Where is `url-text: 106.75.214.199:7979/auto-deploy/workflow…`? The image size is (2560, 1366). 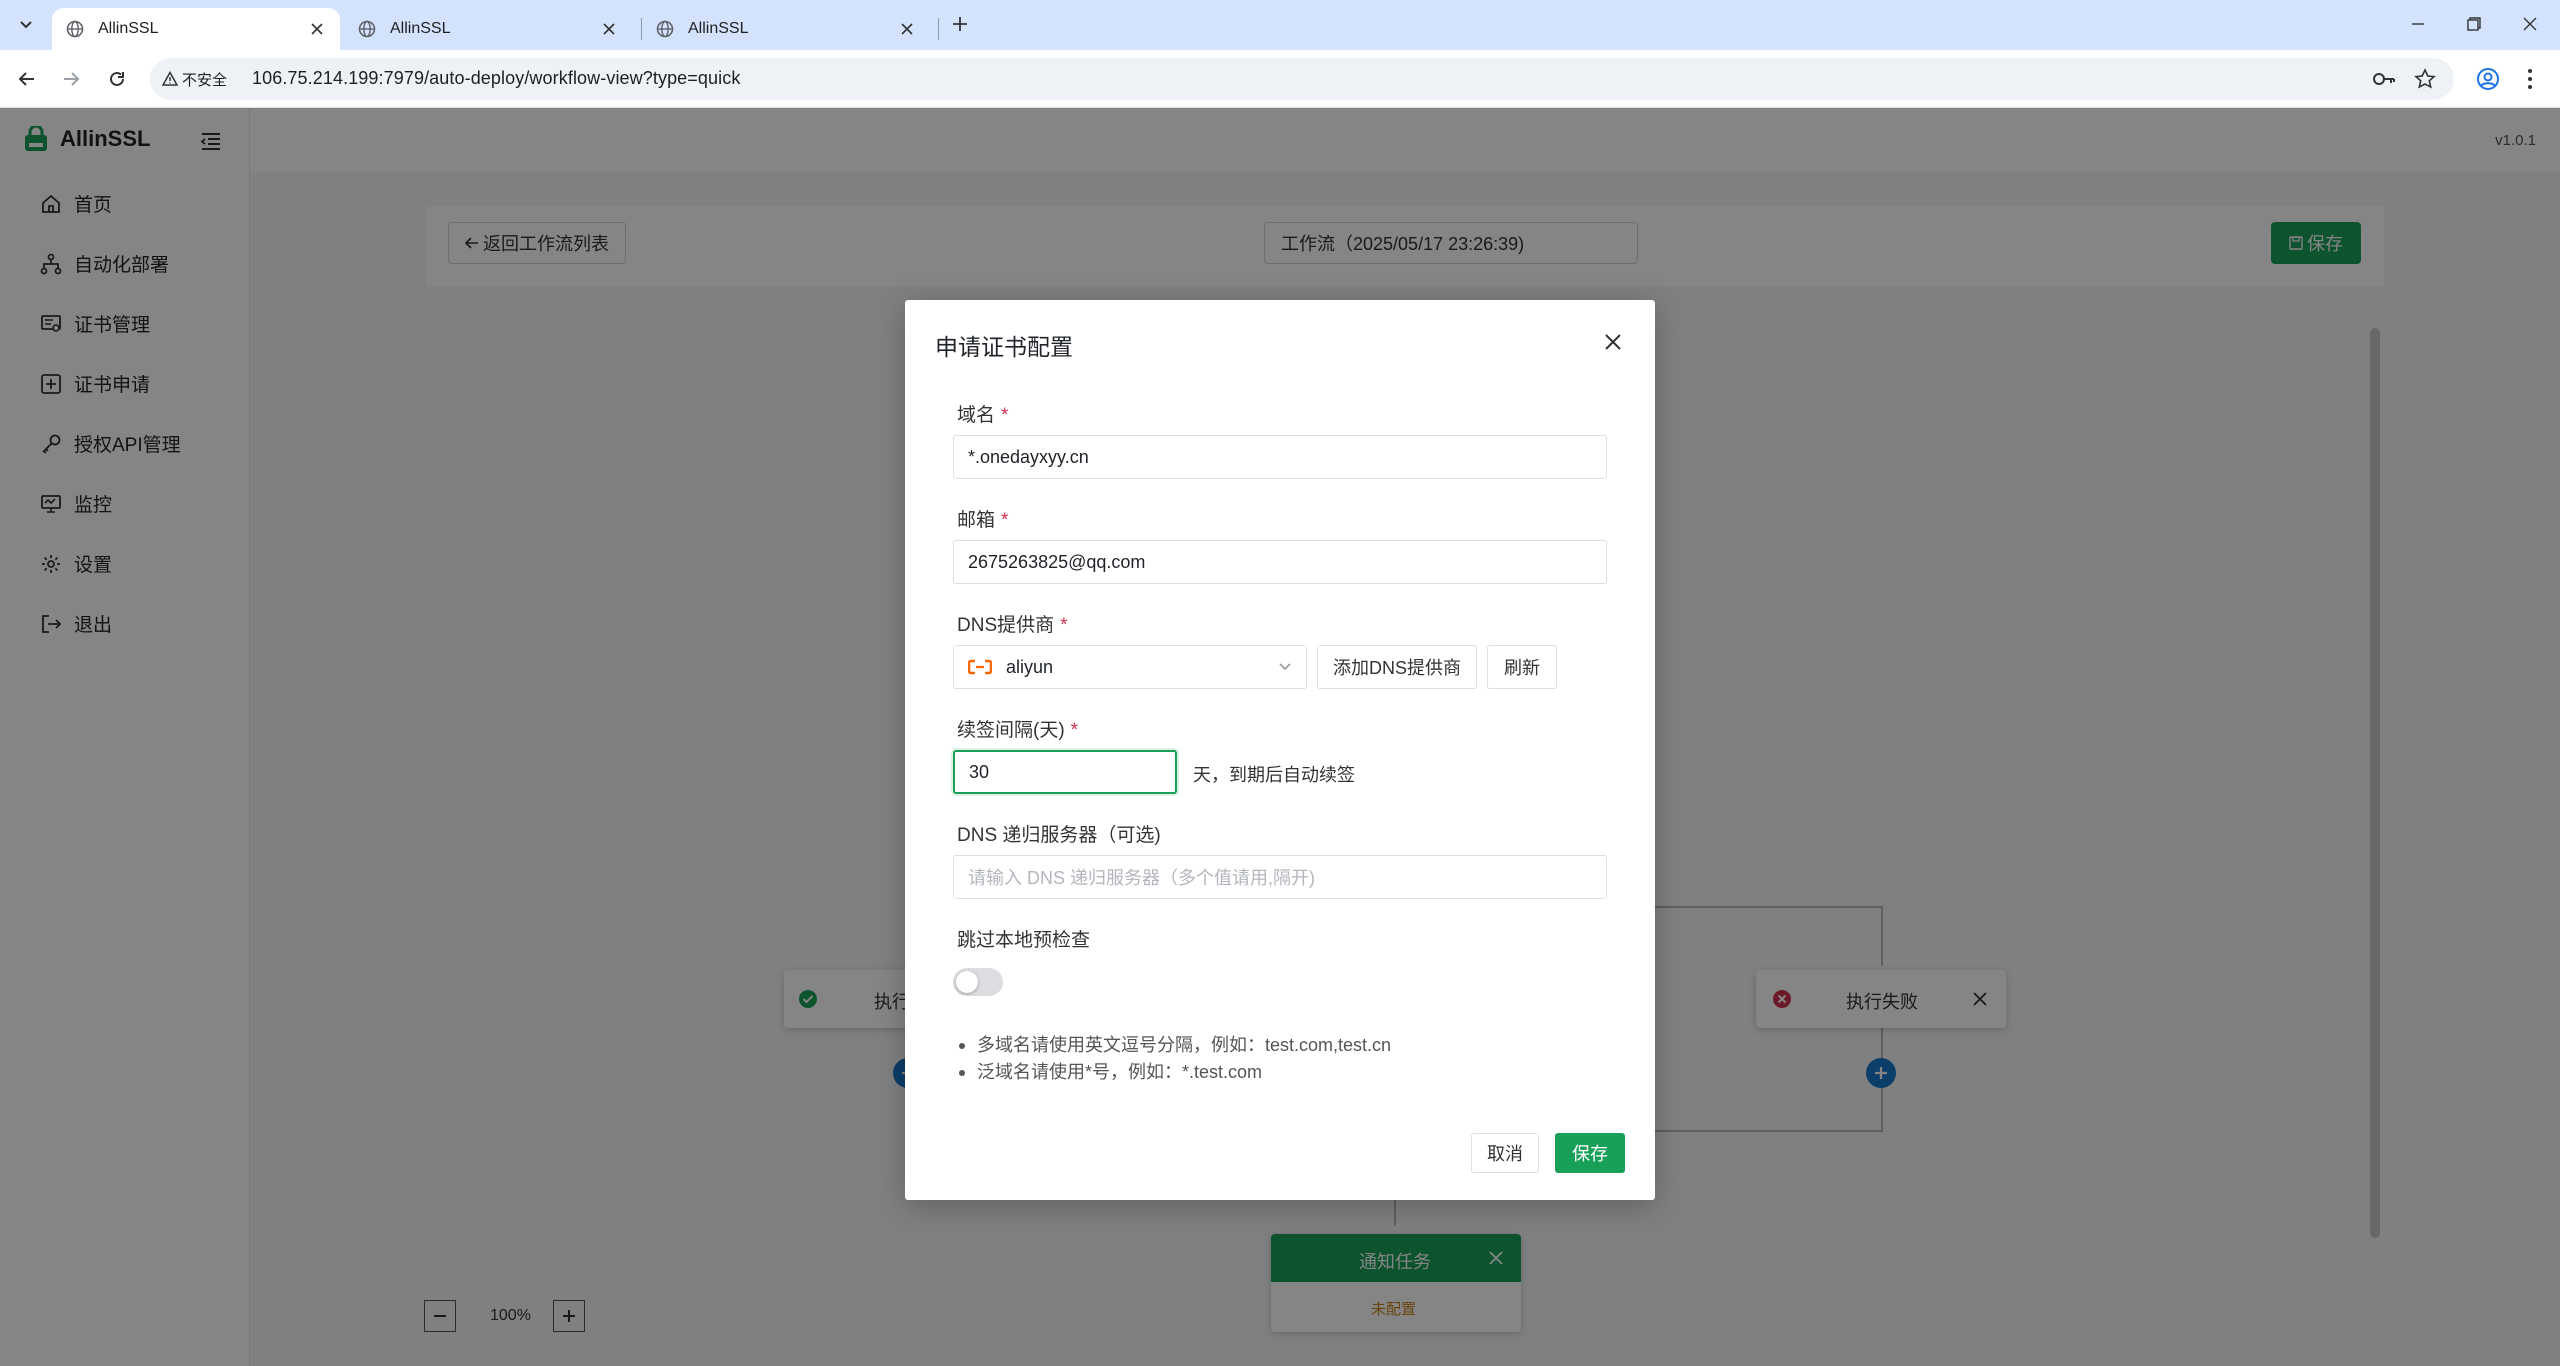
url-text: 106.75.214.199:7979/auto-deploy/workflow… is located at coordinates (496, 78).